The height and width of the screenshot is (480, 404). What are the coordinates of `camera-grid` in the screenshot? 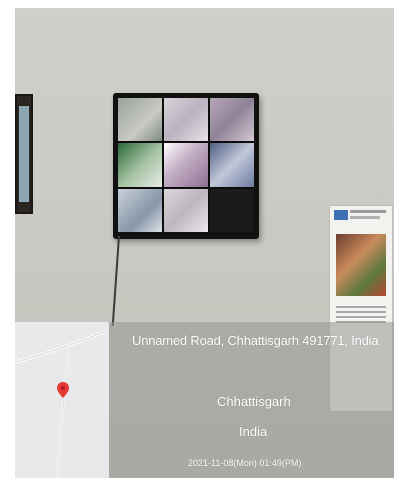 It's located at (186, 165).